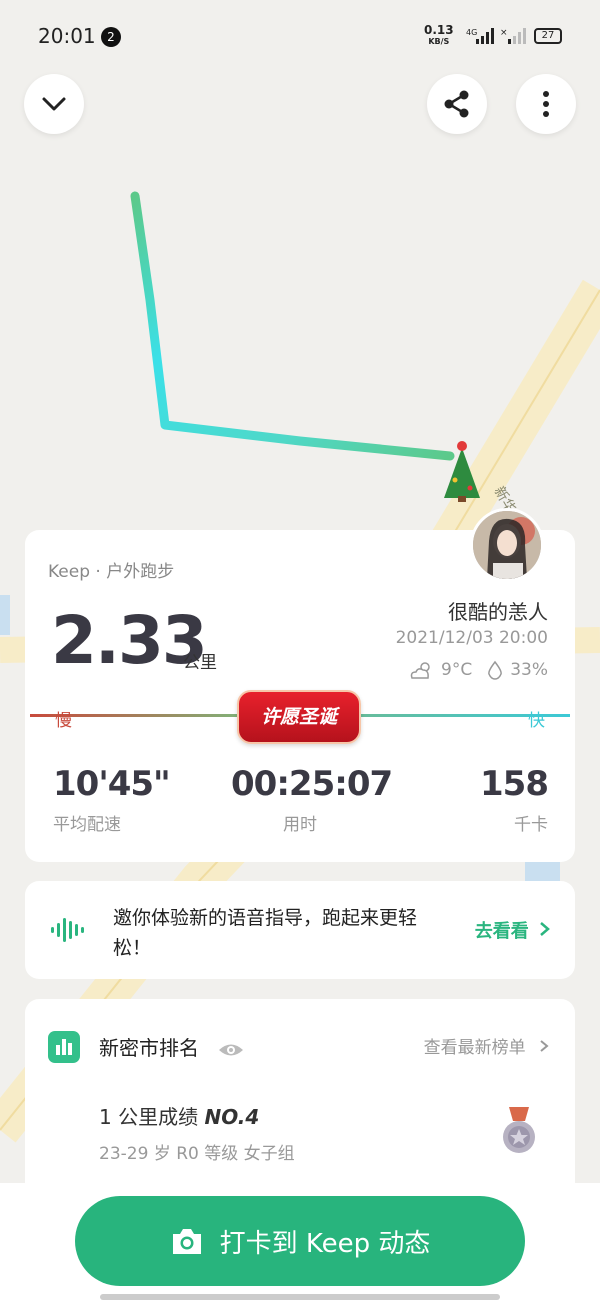 The width and height of the screenshot is (600, 1300). What do you see at coordinates (474, 1048) in the screenshot?
I see `view-latest-ranking-label: 查看最新榜单` at bounding box center [474, 1048].